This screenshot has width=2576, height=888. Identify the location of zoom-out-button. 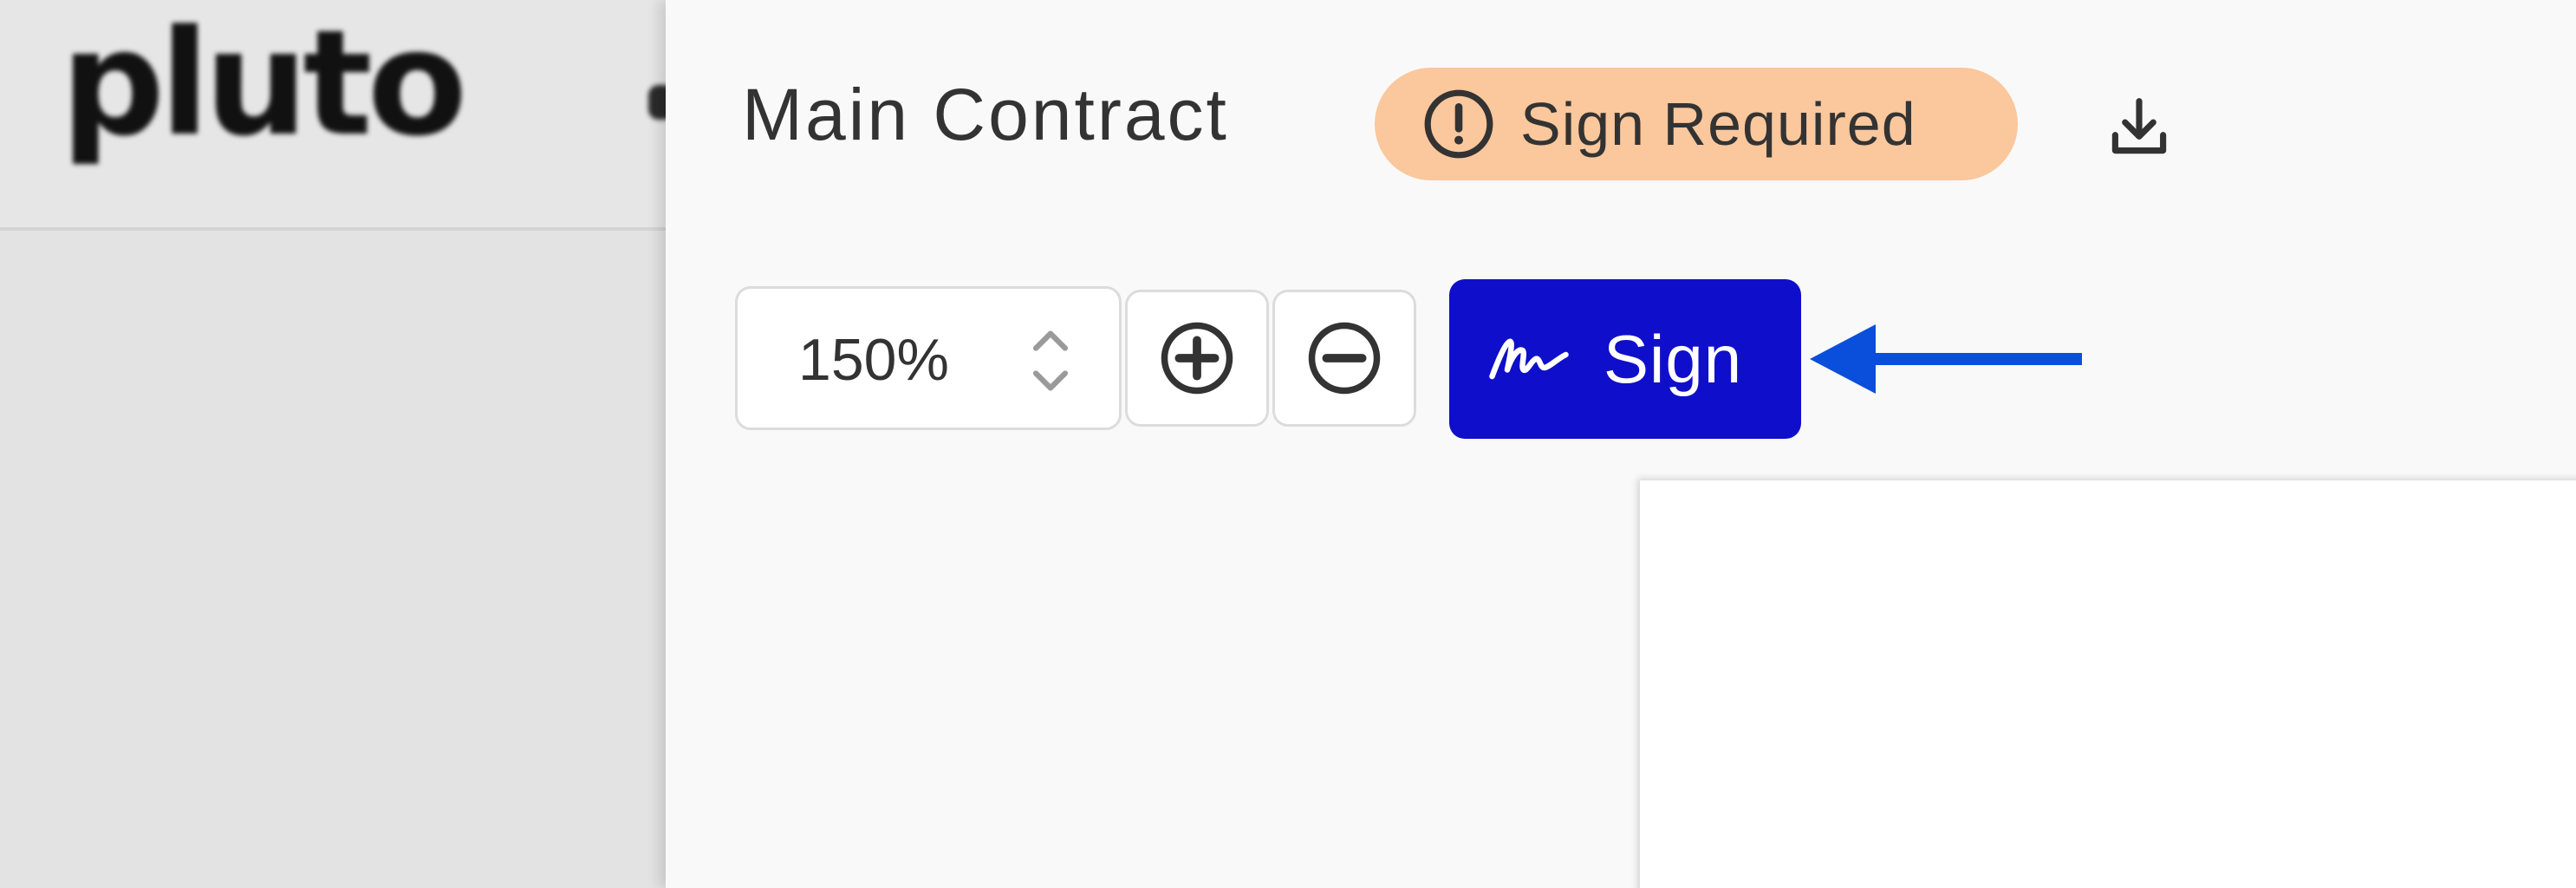
(1344, 358).